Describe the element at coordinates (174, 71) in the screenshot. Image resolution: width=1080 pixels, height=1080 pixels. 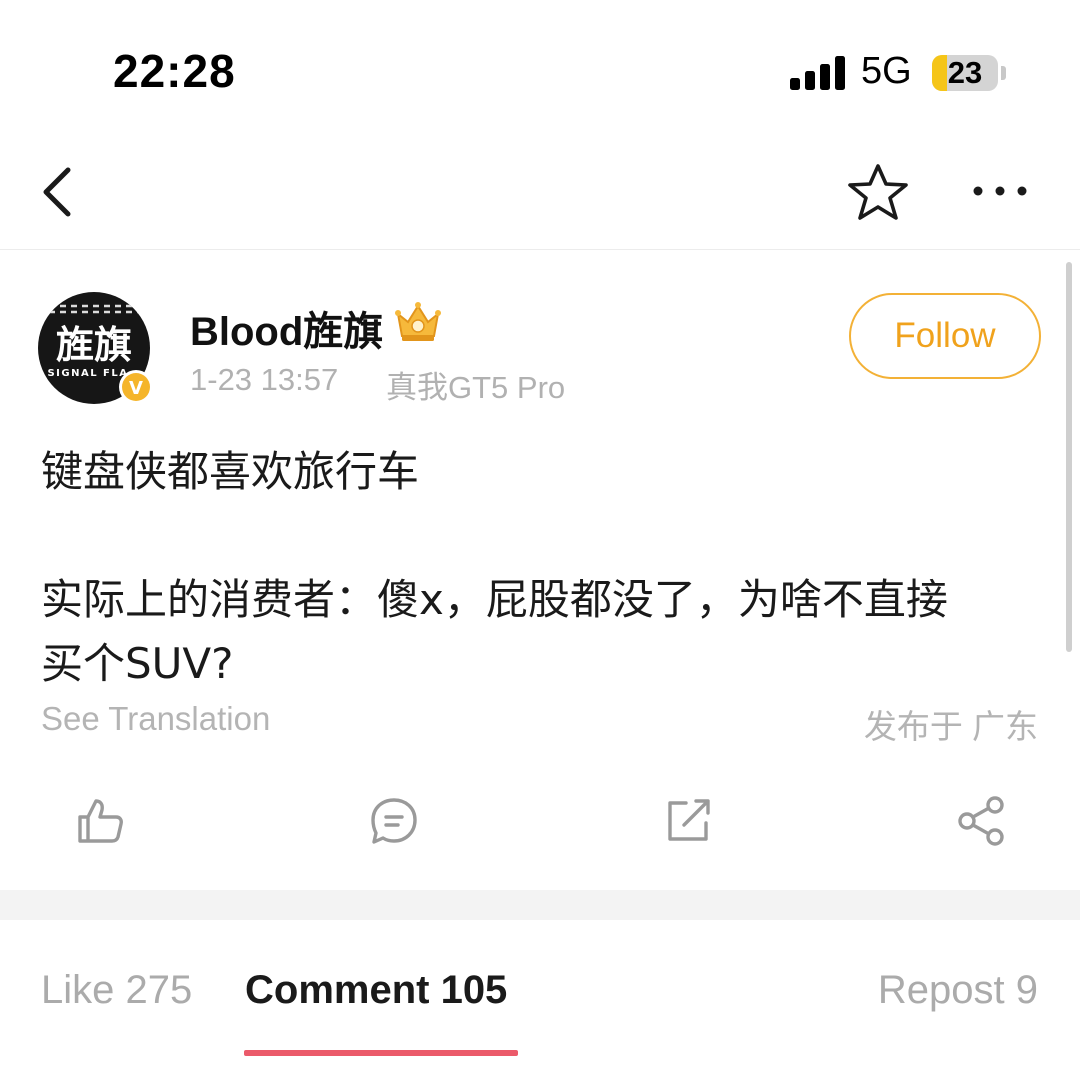
I see `status-time: 22:28` at that location.